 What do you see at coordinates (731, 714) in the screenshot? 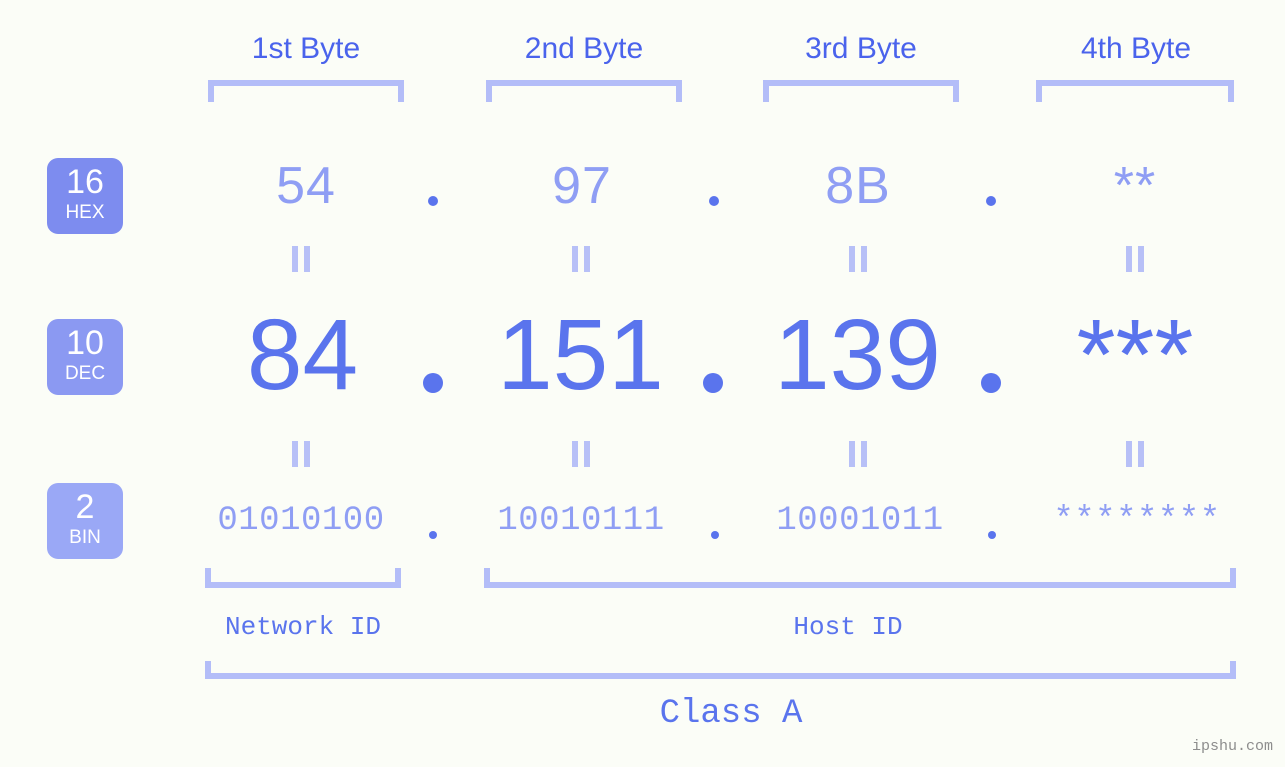
I see `class-label: Class A` at bounding box center [731, 714].